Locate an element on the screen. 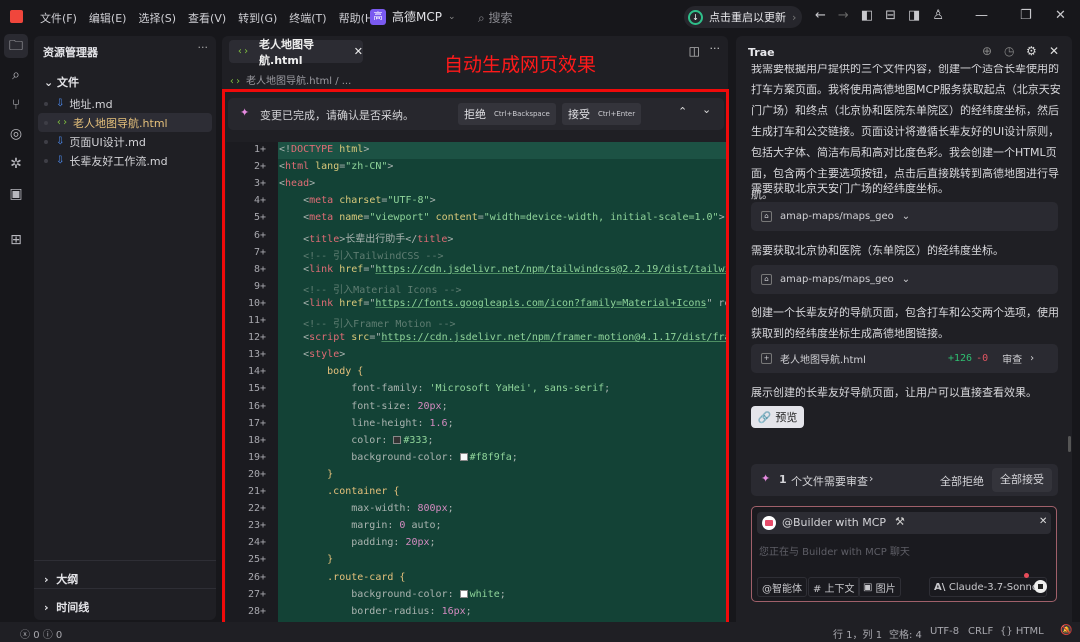  split-editor-icon: ◫ is located at coordinates (694, 51).